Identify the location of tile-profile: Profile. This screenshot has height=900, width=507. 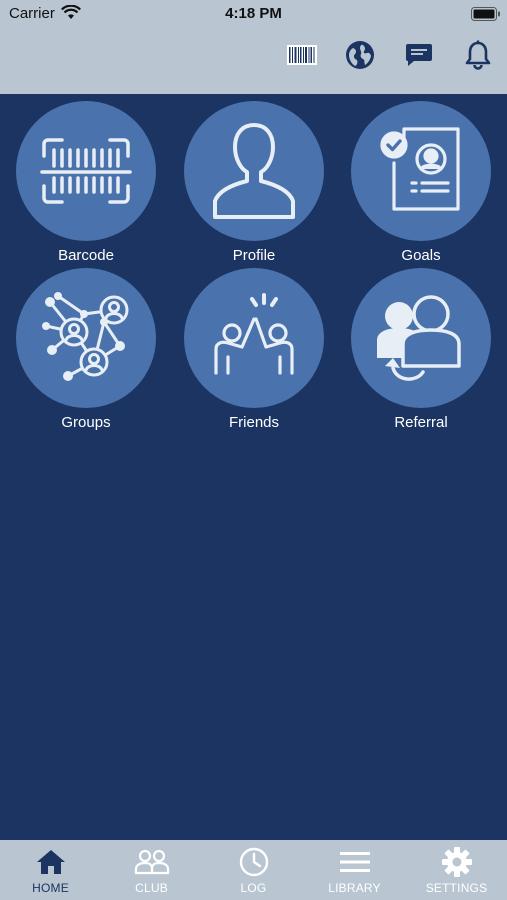
(254, 186).